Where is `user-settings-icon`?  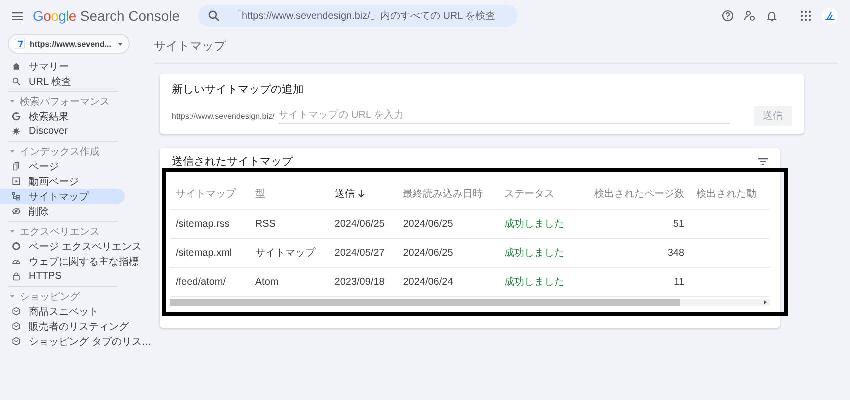 user-settings-icon is located at coordinates (750, 16).